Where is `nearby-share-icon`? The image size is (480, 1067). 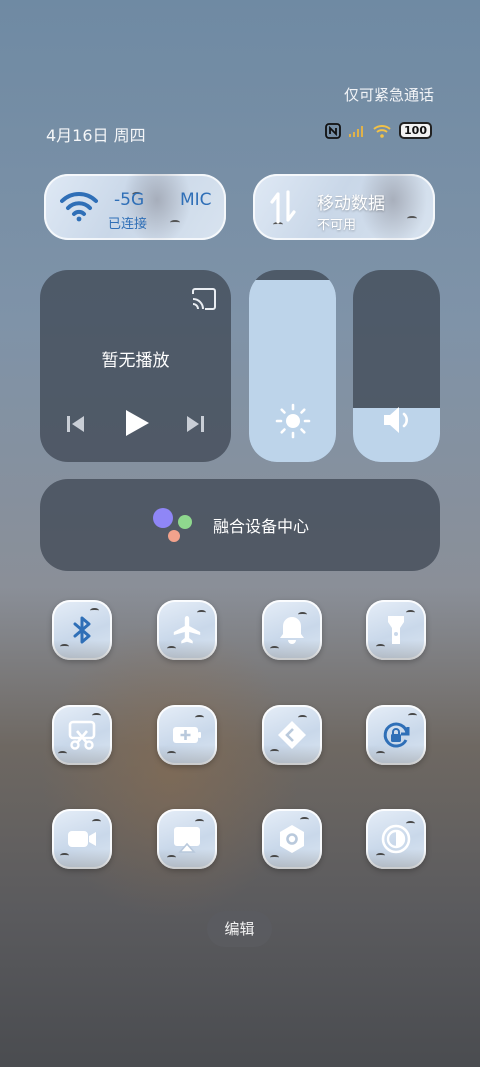
nearby-share-icon is located at coordinates (292, 735).